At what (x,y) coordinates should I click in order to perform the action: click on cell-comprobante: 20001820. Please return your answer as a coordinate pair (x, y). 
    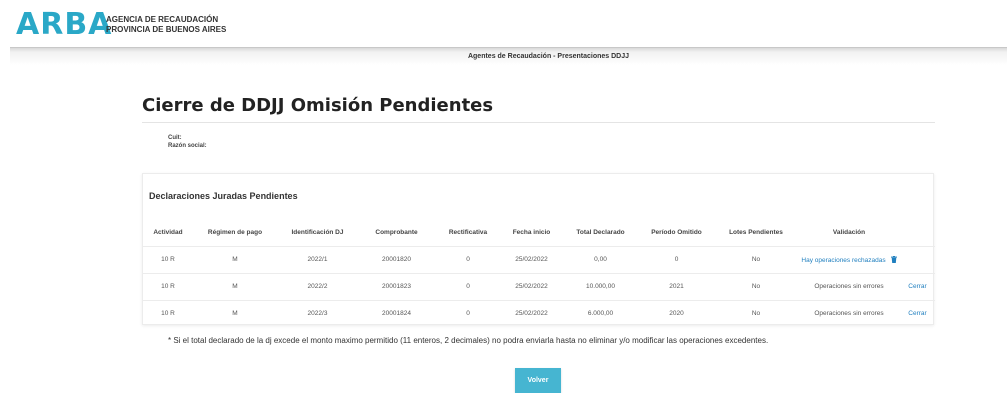
    Looking at the image, I should click on (396, 259).